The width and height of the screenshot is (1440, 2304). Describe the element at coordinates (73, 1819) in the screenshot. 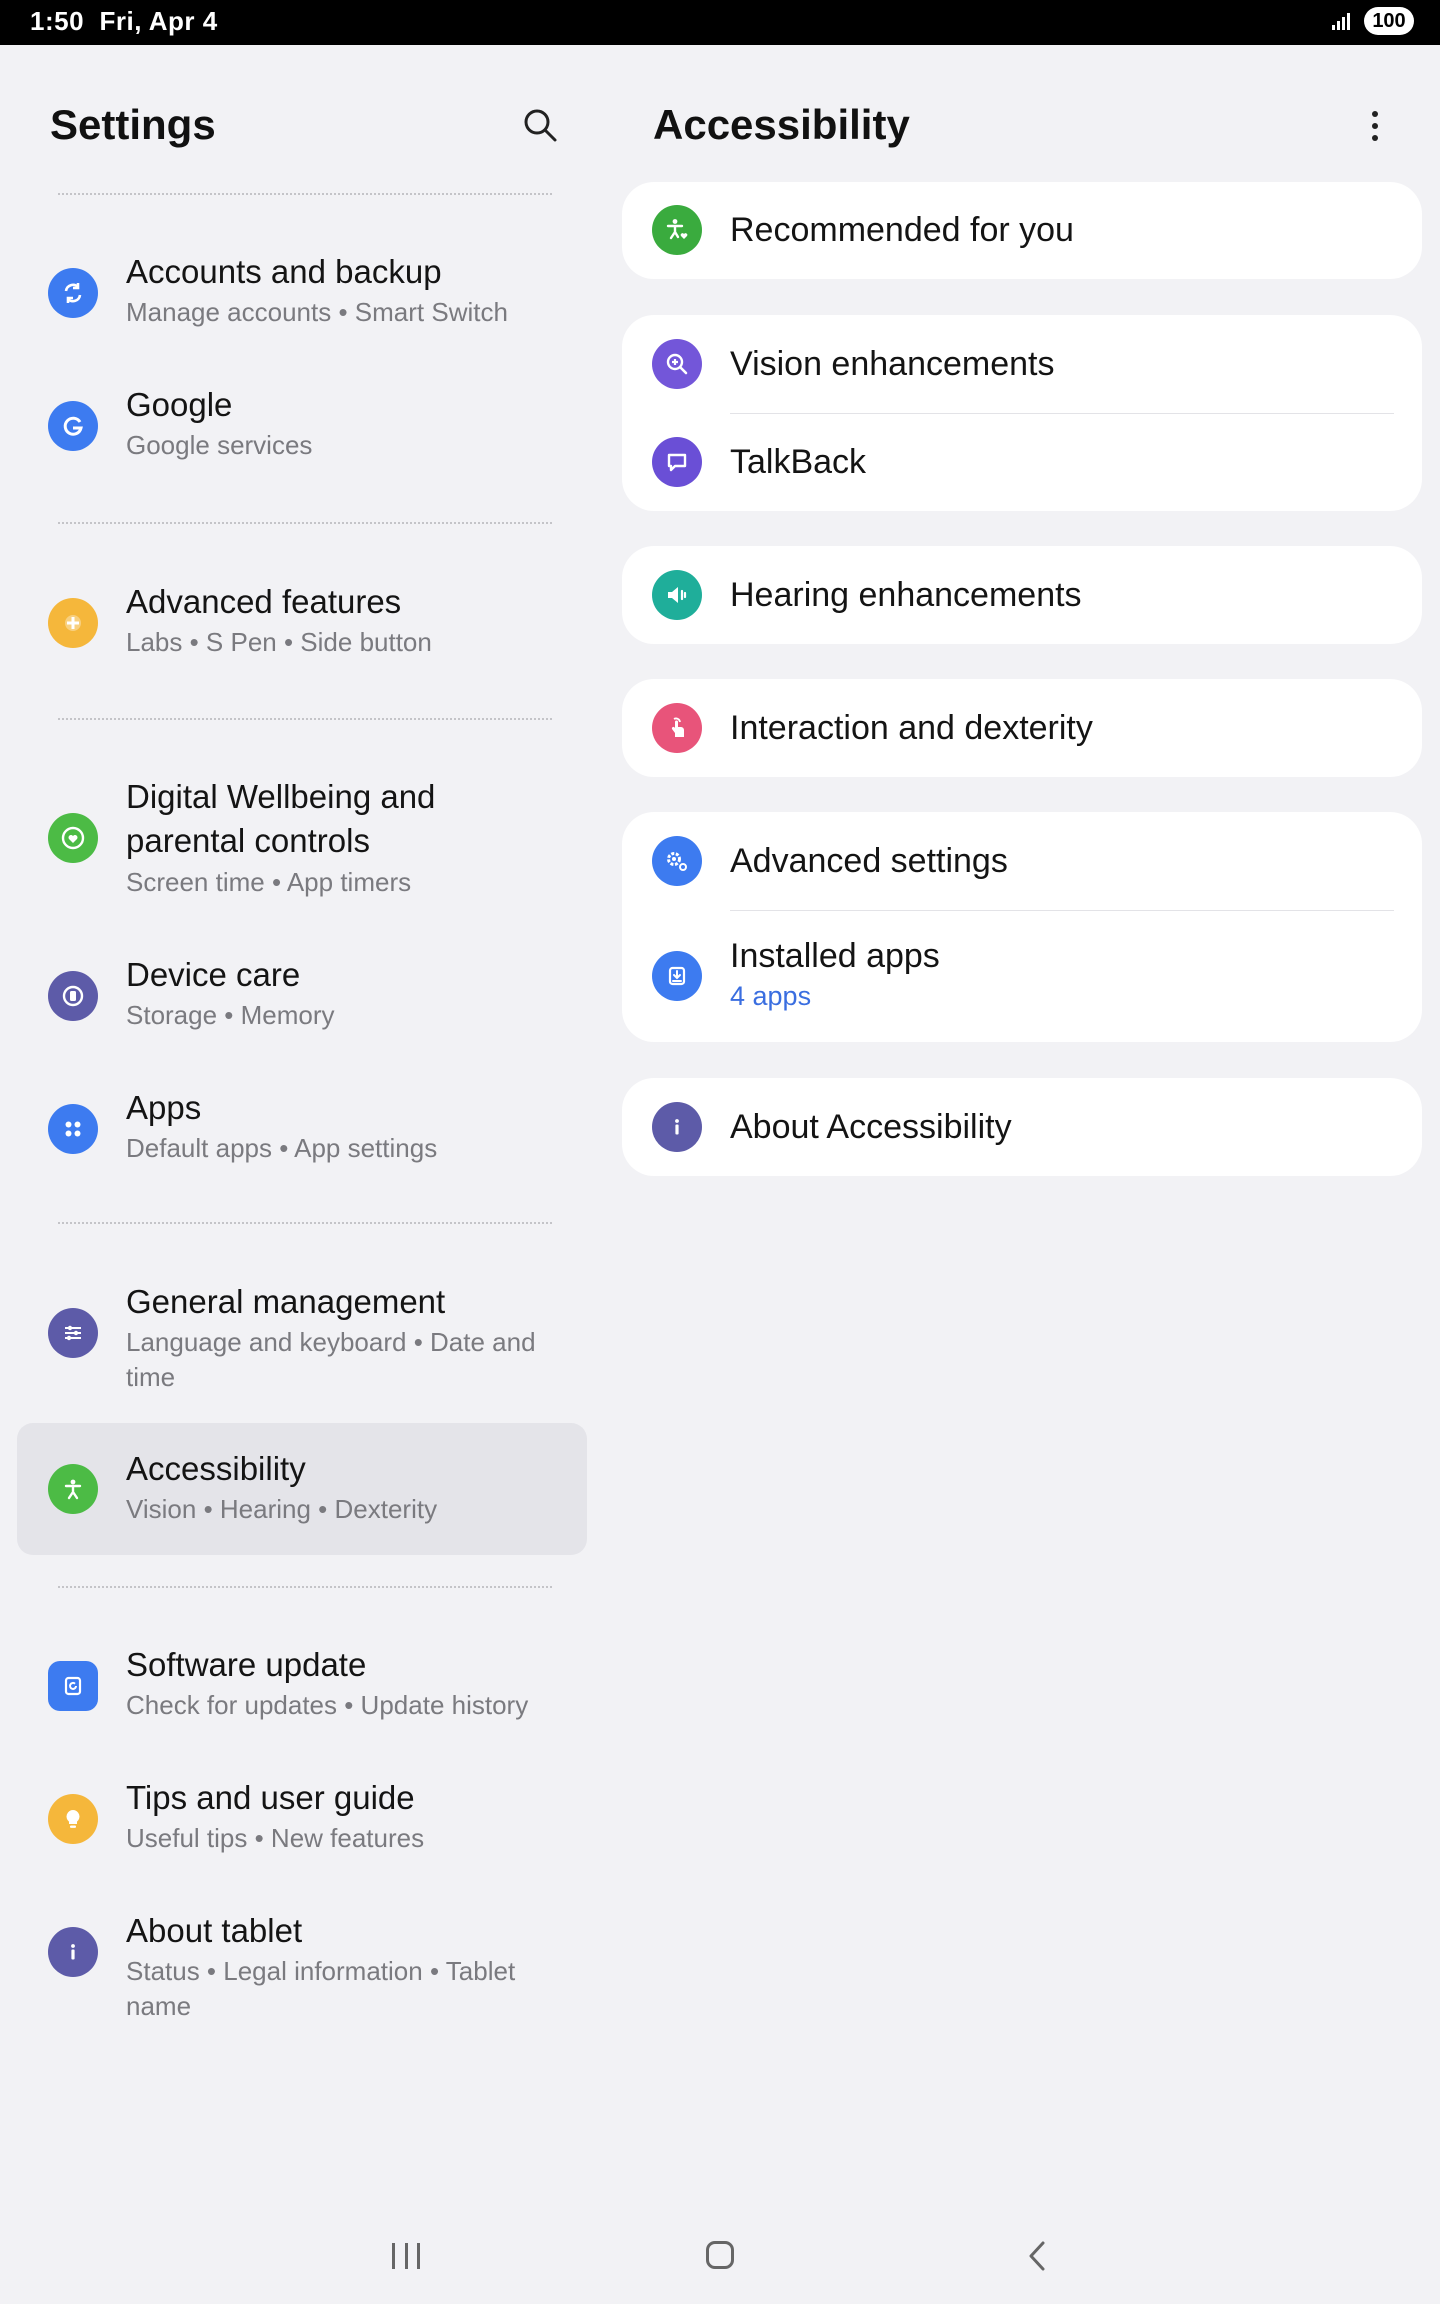

I see `lightbulb-icon` at that location.